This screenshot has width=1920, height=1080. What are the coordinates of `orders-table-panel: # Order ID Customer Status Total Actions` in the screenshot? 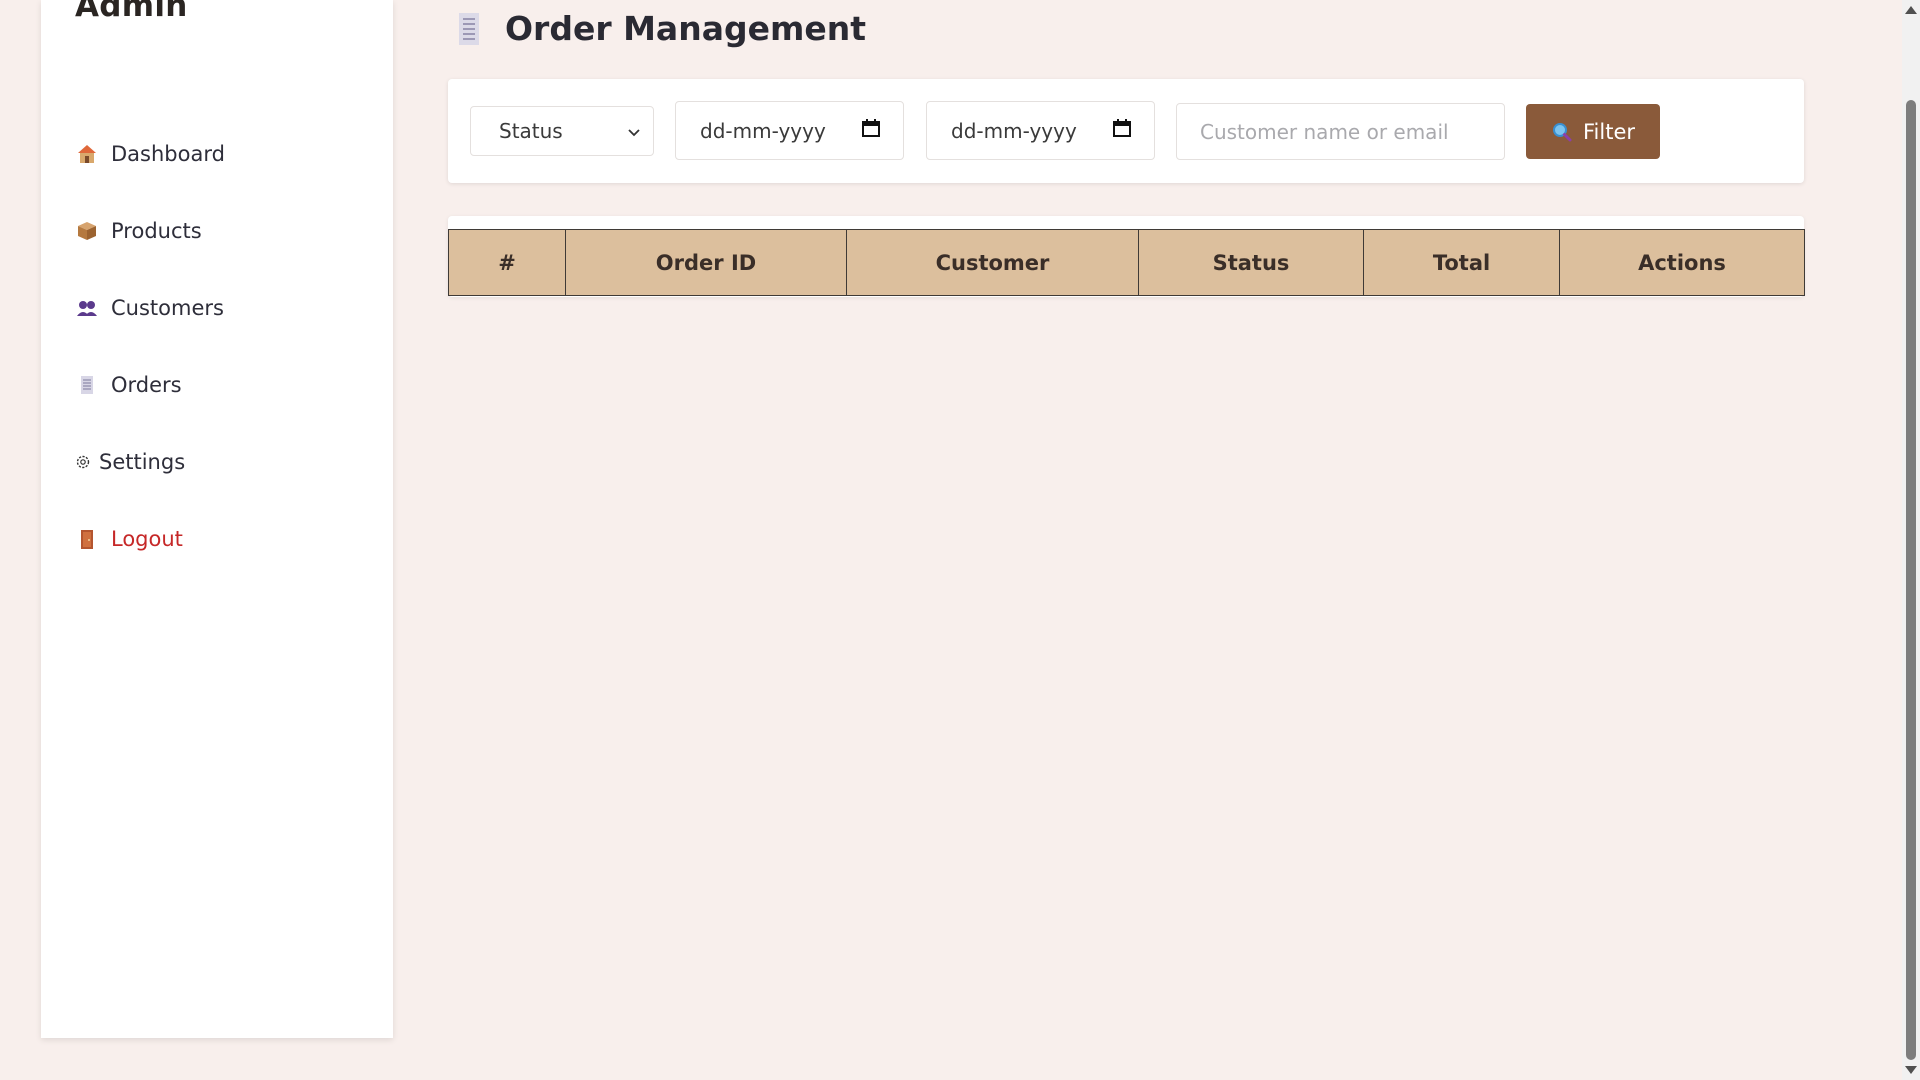 It's located at (1126, 256).